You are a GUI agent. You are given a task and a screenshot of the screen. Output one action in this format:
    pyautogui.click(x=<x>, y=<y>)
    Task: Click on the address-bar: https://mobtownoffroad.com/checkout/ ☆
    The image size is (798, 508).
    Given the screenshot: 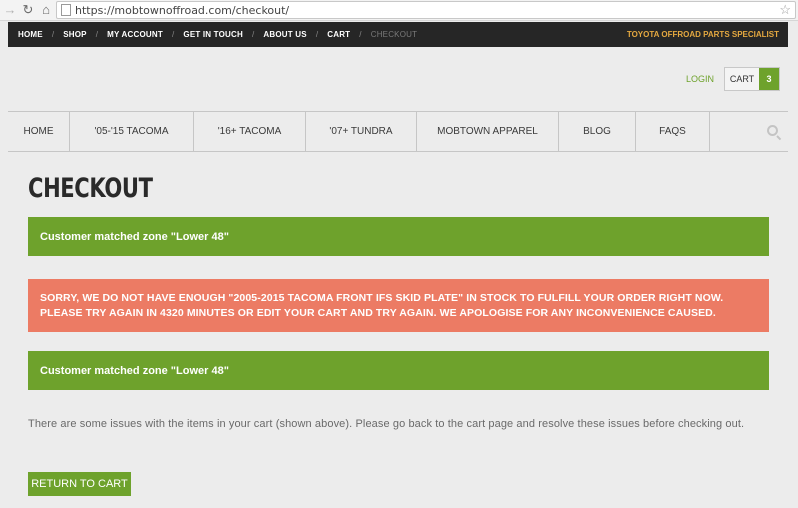 What is the action you would take?
    pyautogui.click(x=426, y=10)
    